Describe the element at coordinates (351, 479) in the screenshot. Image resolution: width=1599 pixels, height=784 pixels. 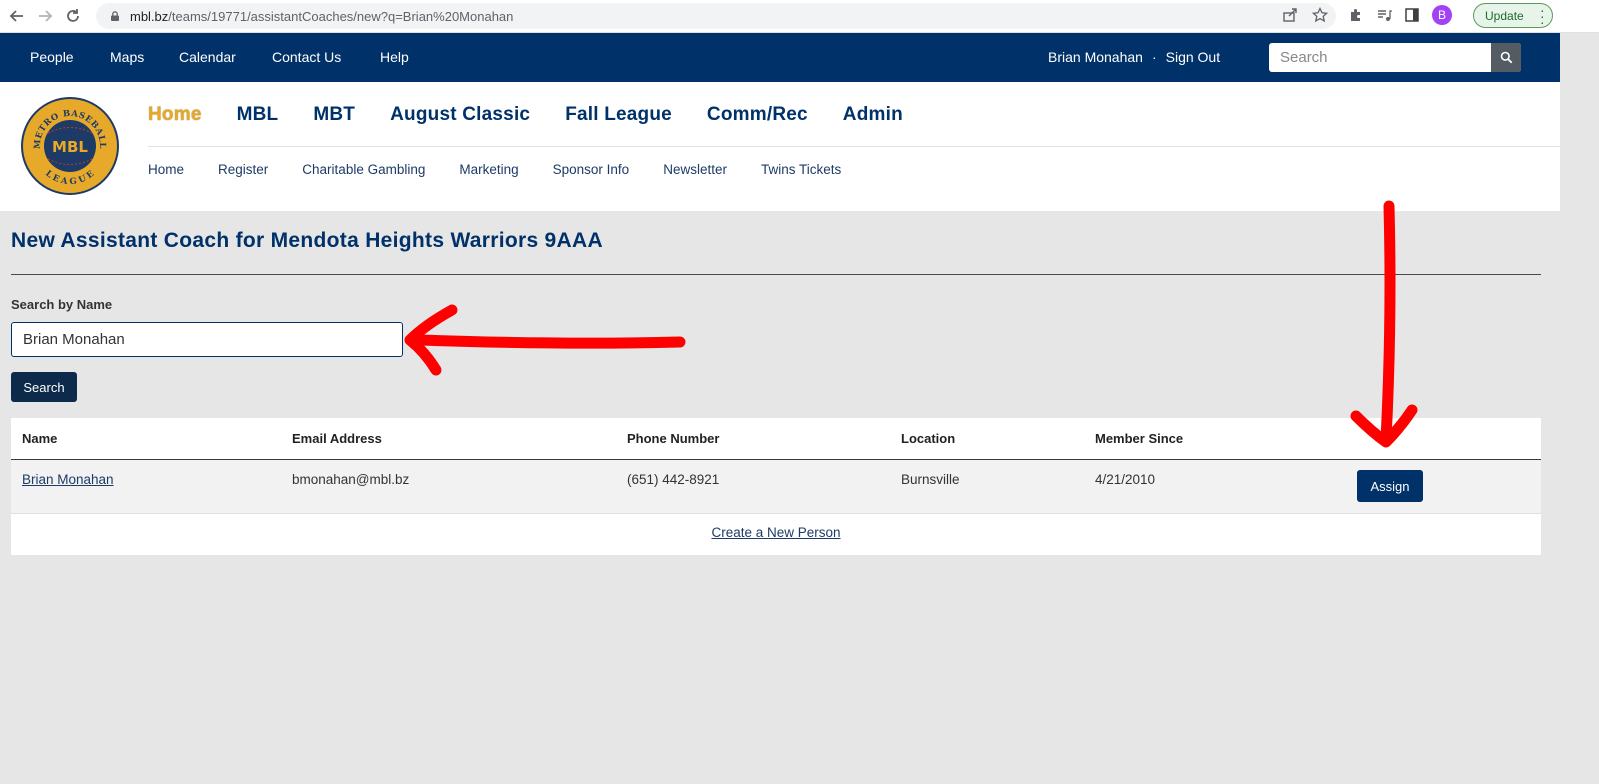
I see `email-cell: bmonahan@mbl.bz` at that location.